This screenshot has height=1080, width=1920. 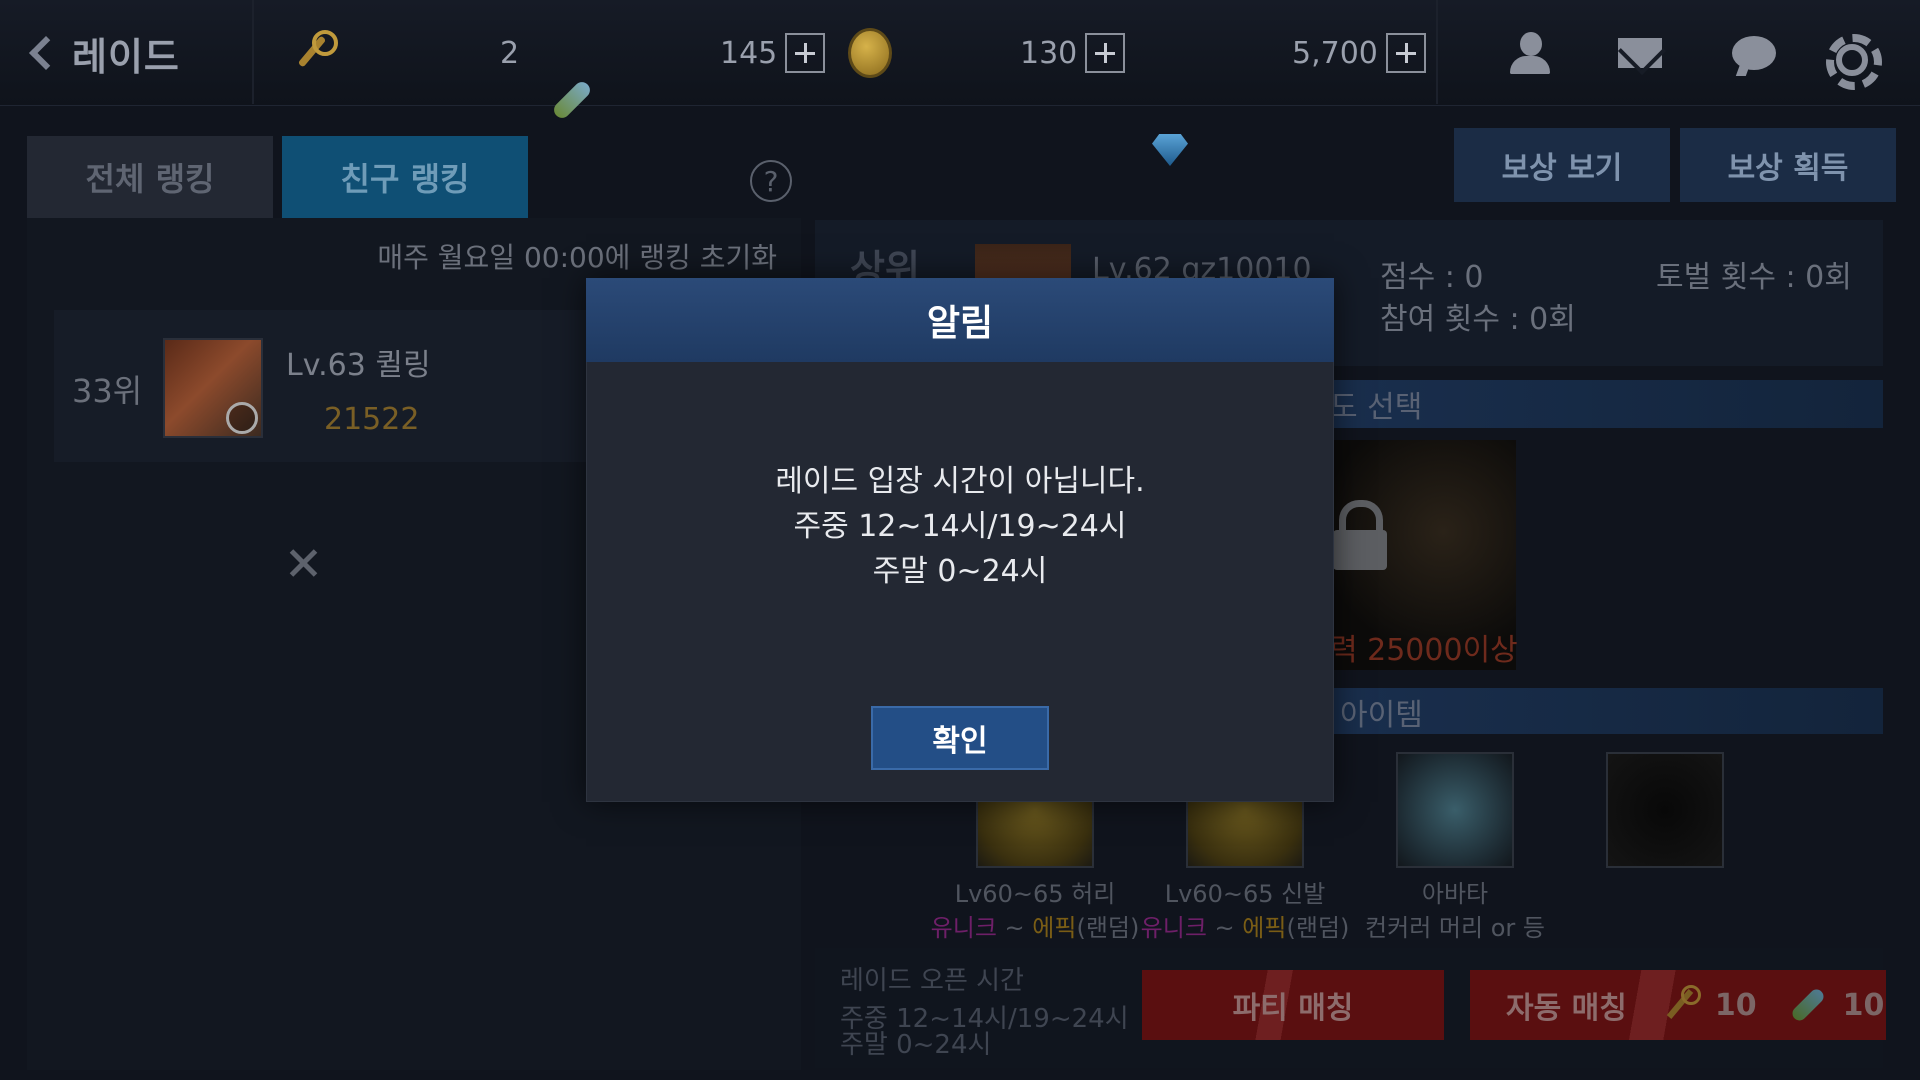 What do you see at coordinates (1035, 894) in the screenshot?
I see `item-name: Lv60~65 허리` at bounding box center [1035, 894].